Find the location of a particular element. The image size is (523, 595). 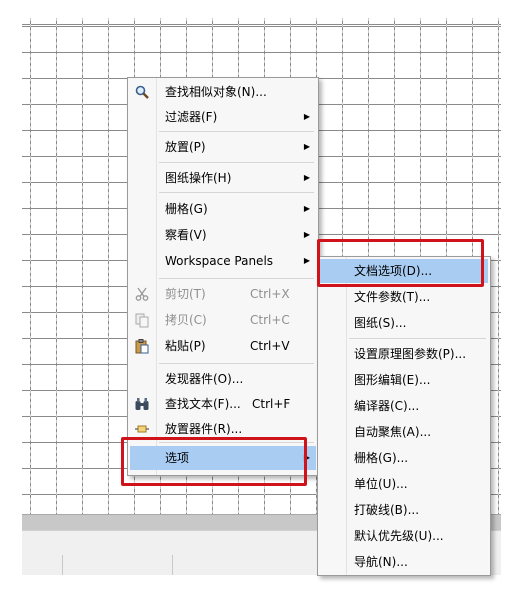

menu-item-label: Workspace Panels is located at coordinates (219, 261).